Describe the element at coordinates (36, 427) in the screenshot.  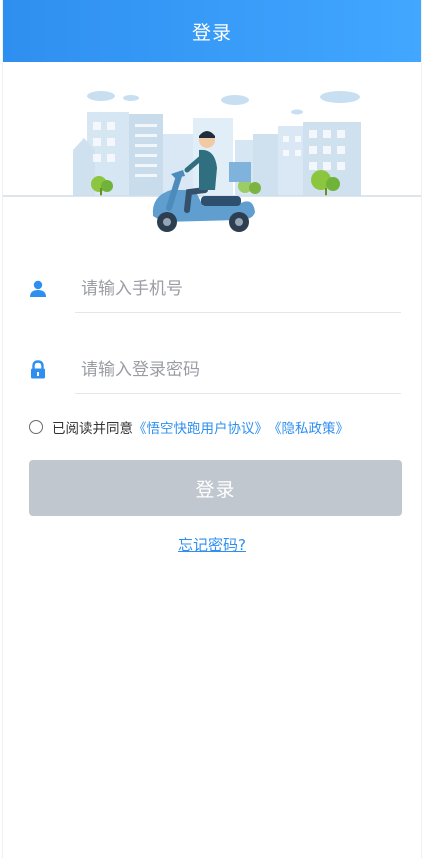
I see `agreement-radio` at that location.